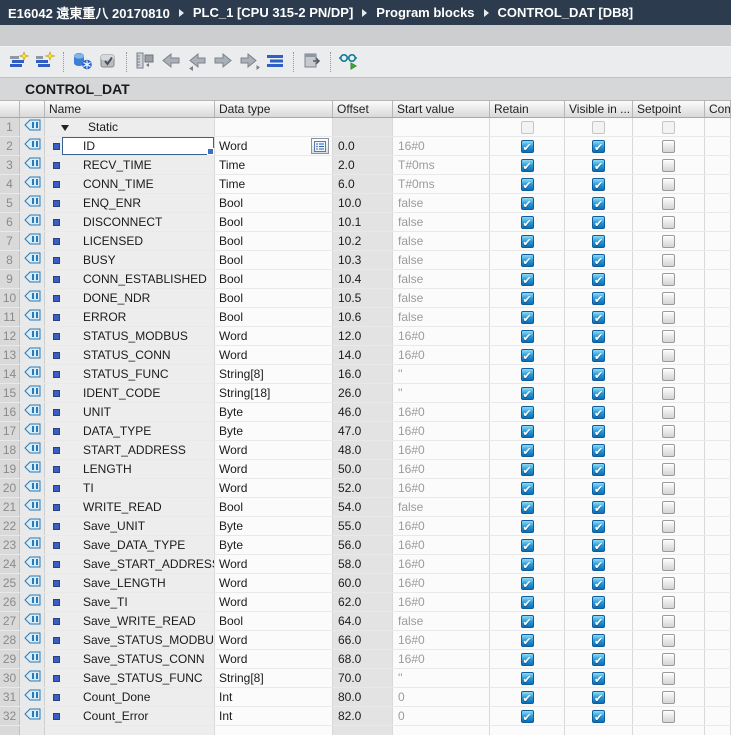  Describe the element at coordinates (274, 412) in the screenshot. I see `data-type-cell: Byte` at that location.